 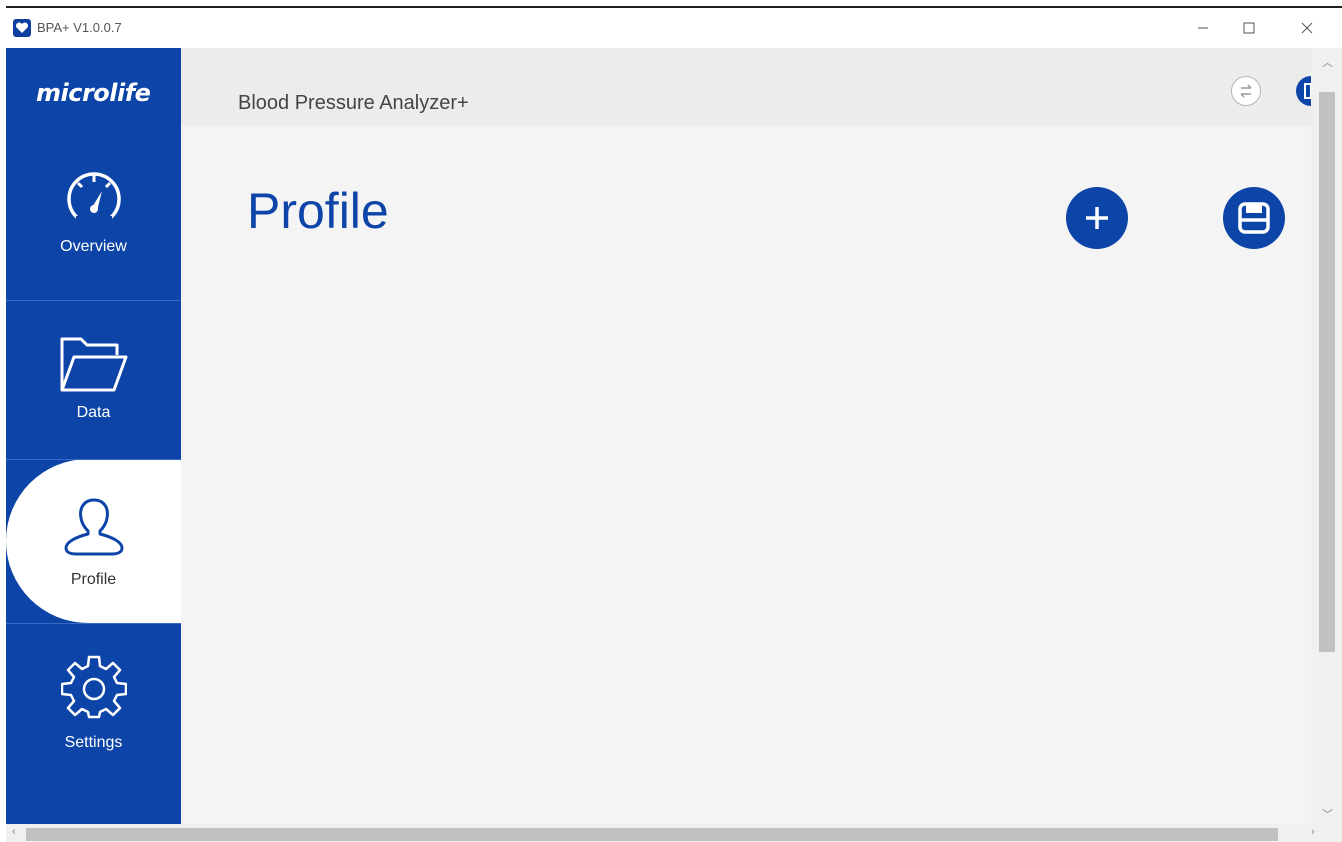 I want to click on close-button, so click(x=1307, y=28).